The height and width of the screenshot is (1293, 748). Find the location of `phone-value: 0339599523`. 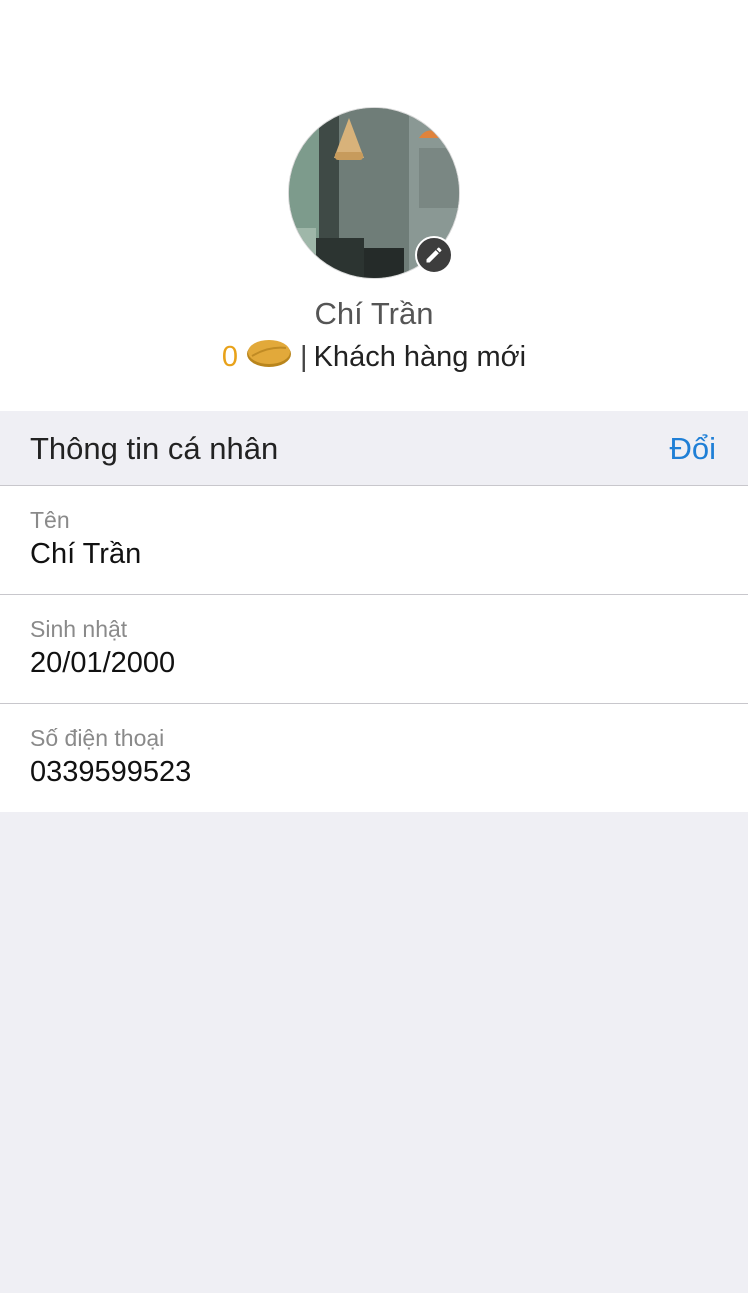

phone-value: 0339599523 is located at coordinates (111, 772).